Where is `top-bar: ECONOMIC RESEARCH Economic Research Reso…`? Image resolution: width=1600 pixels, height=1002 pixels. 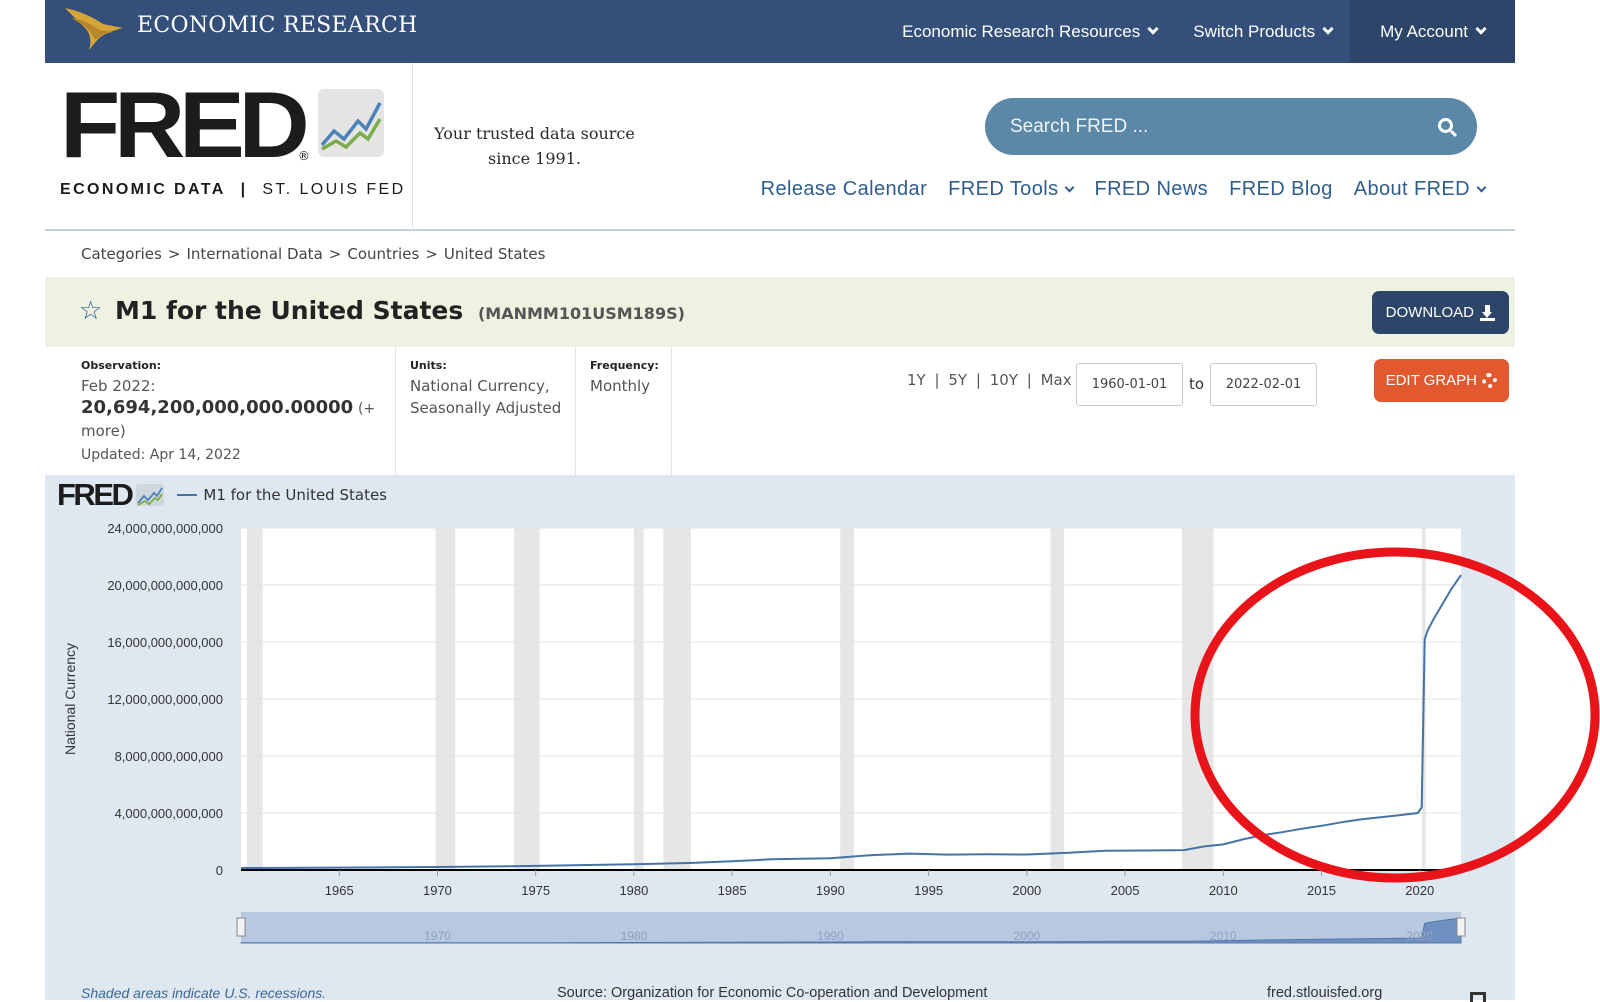 top-bar: ECONOMIC RESEARCH Economic Research Reso… is located at coordinates (780, 31).